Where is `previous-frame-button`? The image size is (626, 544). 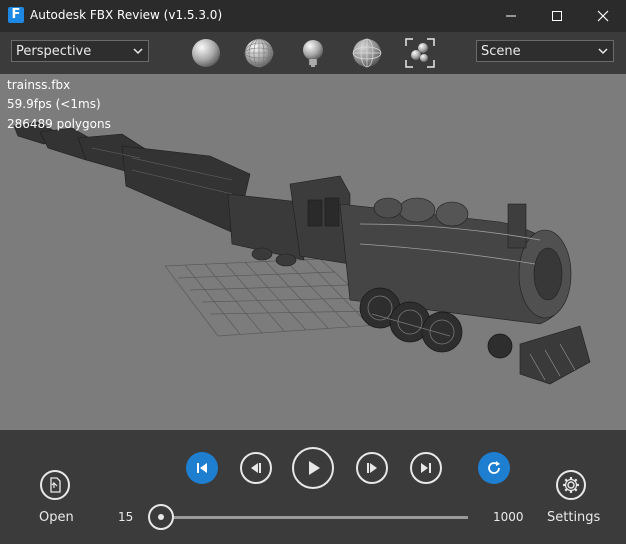
previous-frame-button is located at coordinates (256, 468).